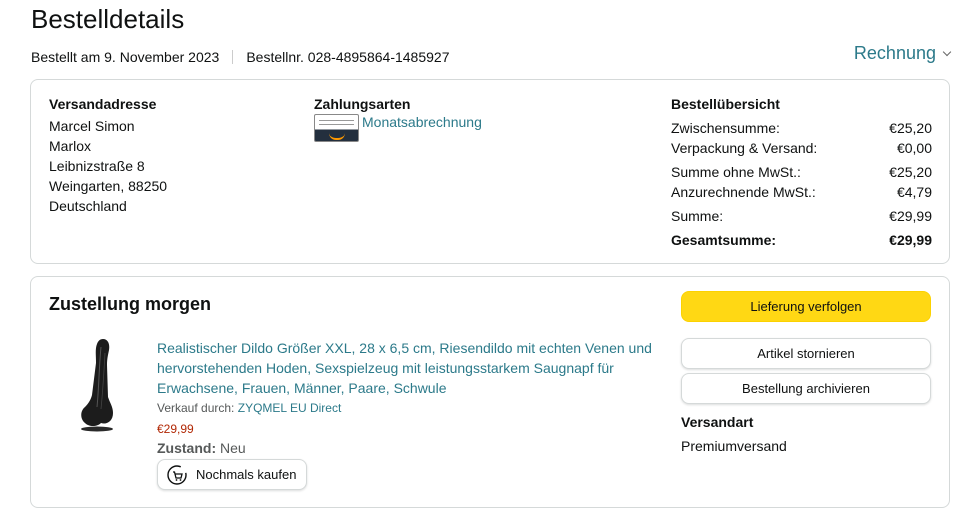 The image size is (976, 524). What do you see at coordinates (233, 448) in the screenshot?
I see `condition-value: Neu` at bounding box center [233, 448].